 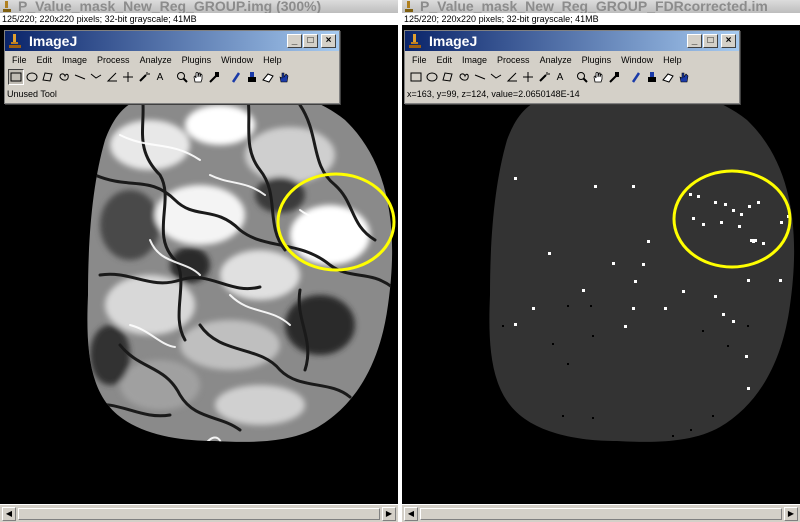 What do you see at coordinates (170, 6) in the screenshot?
I see `image-window-title: P_Value_mask_New_Reg_GROUP.img (300%)` at bounding box center [170, 6].